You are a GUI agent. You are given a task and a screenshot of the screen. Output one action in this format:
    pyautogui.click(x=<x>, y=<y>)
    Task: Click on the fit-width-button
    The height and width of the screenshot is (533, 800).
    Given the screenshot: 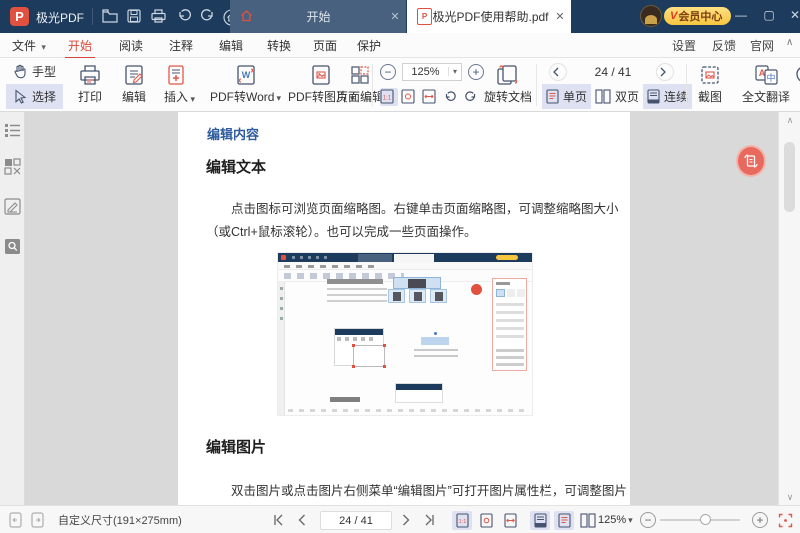 What is the action you would take?
    pyautogui.click(x=431, y=97)
    